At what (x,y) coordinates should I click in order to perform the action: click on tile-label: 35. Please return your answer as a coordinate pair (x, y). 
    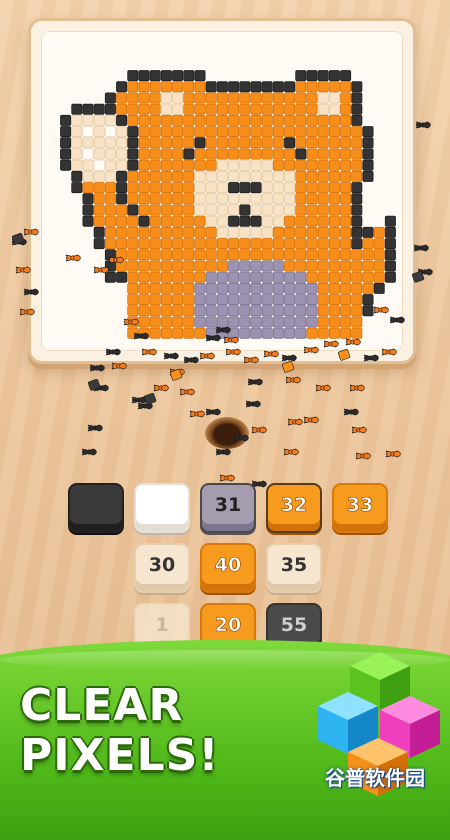
    Looking at the image, I should click on (294, 565).